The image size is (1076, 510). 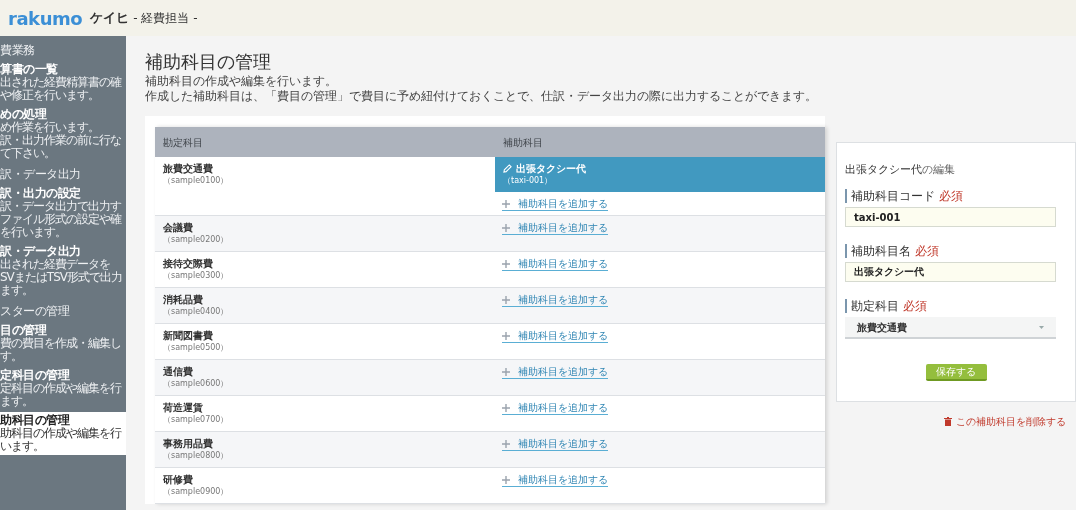 I want to click on sidebar-item: 目の管理 費の費目を作成・編集し す。, so click(x=63, y=343).